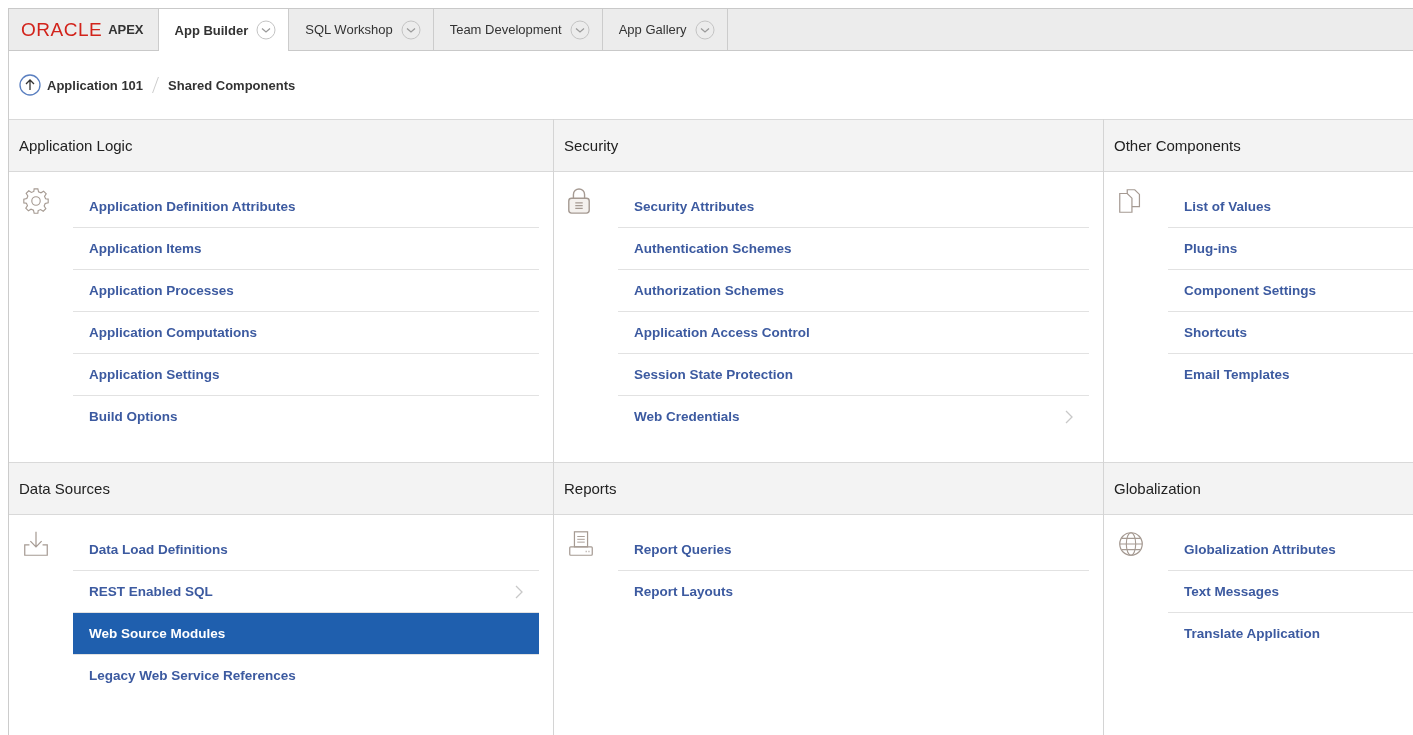 The height and width of the screenshot is (735, 1413). Describe the element at coordinates (1290, 550) in the screenshot. I see `component-link: Globalization Attributes` at that location.